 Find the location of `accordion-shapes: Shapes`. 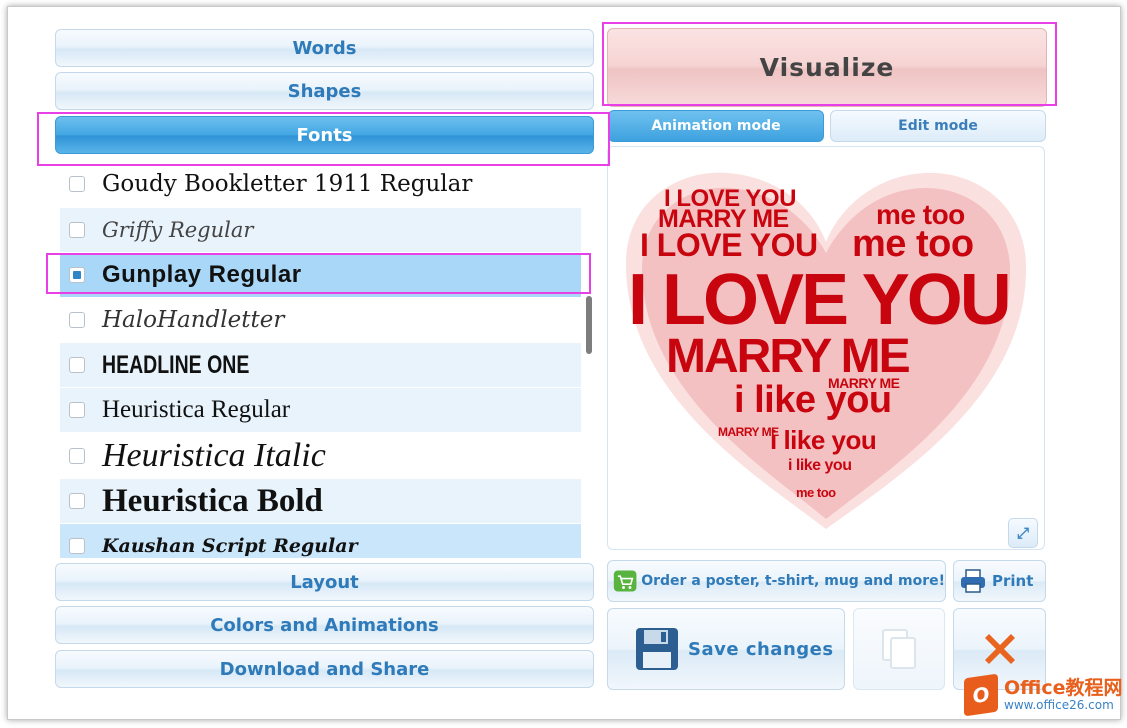

accordion-shapes: Shapes is located at coordinates (324, 91).